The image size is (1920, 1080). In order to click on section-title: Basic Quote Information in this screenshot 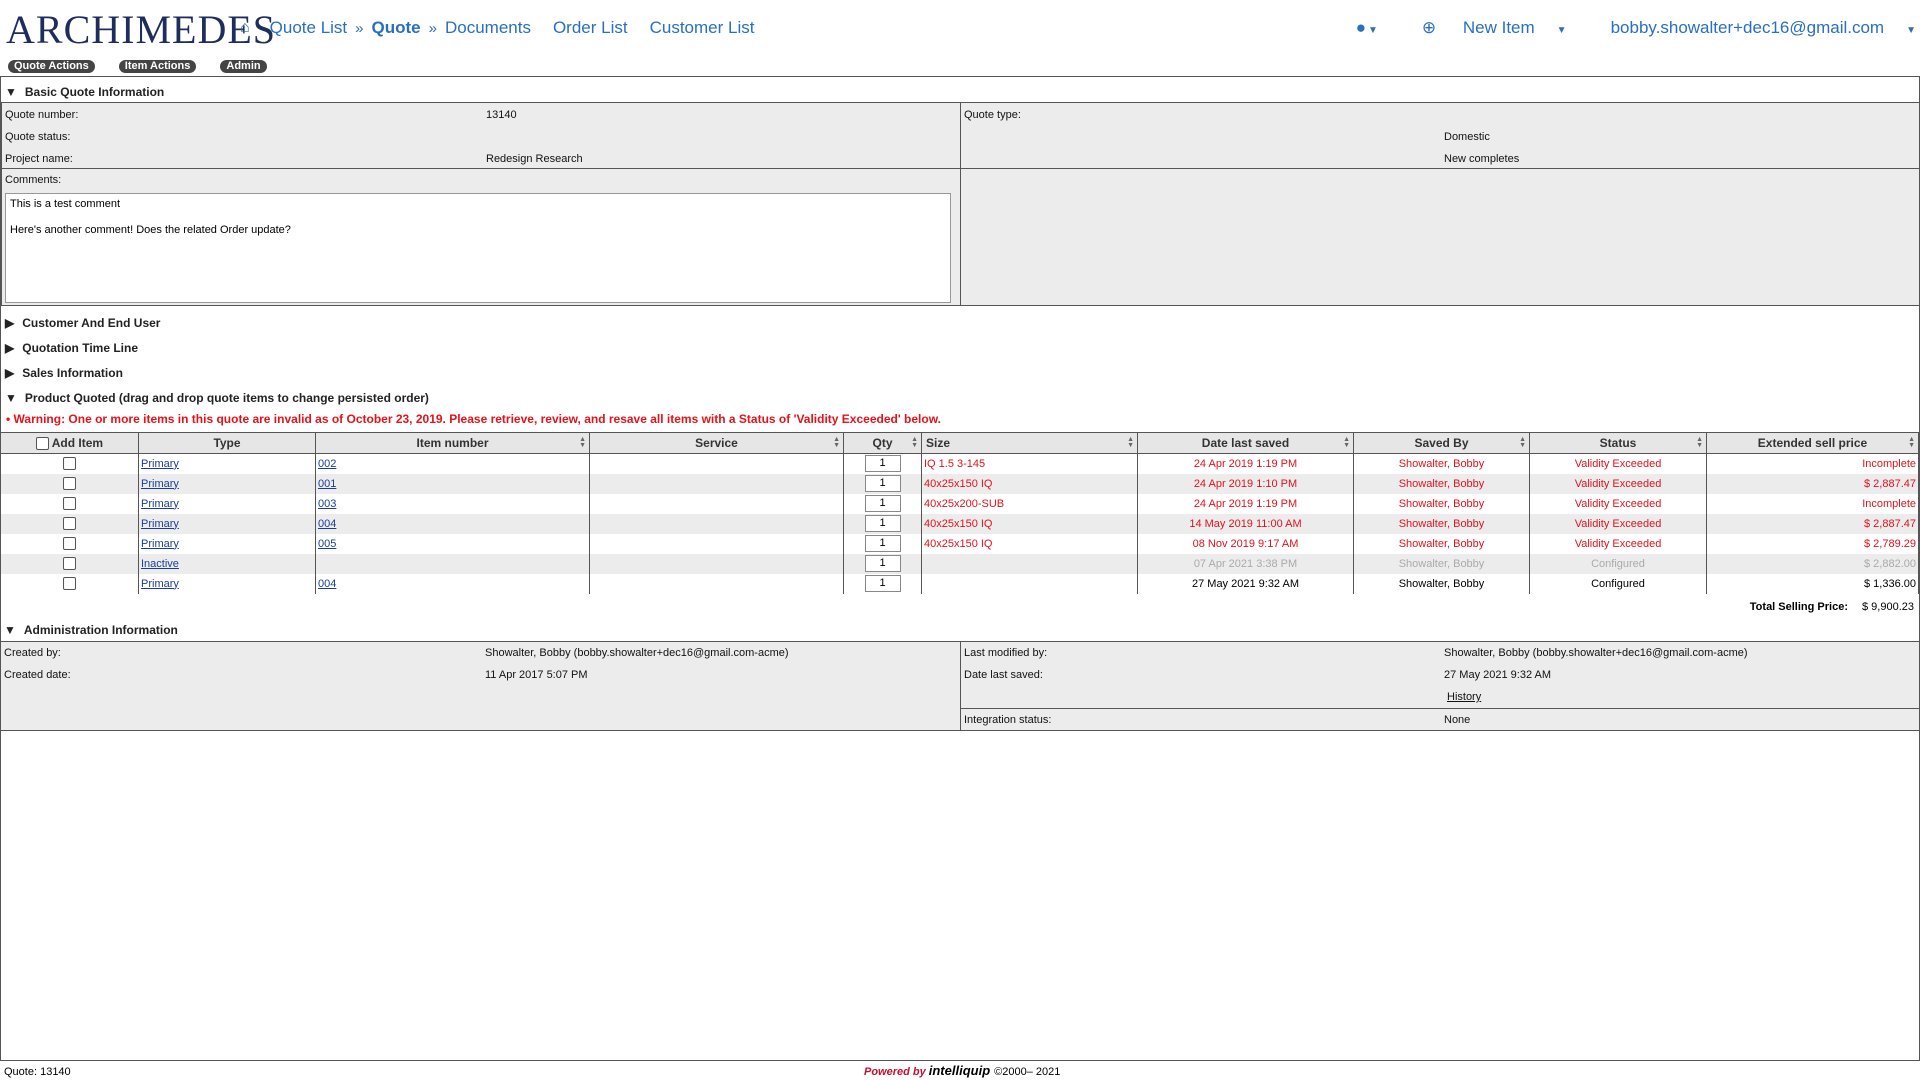, I will do `click(94, 92)`.